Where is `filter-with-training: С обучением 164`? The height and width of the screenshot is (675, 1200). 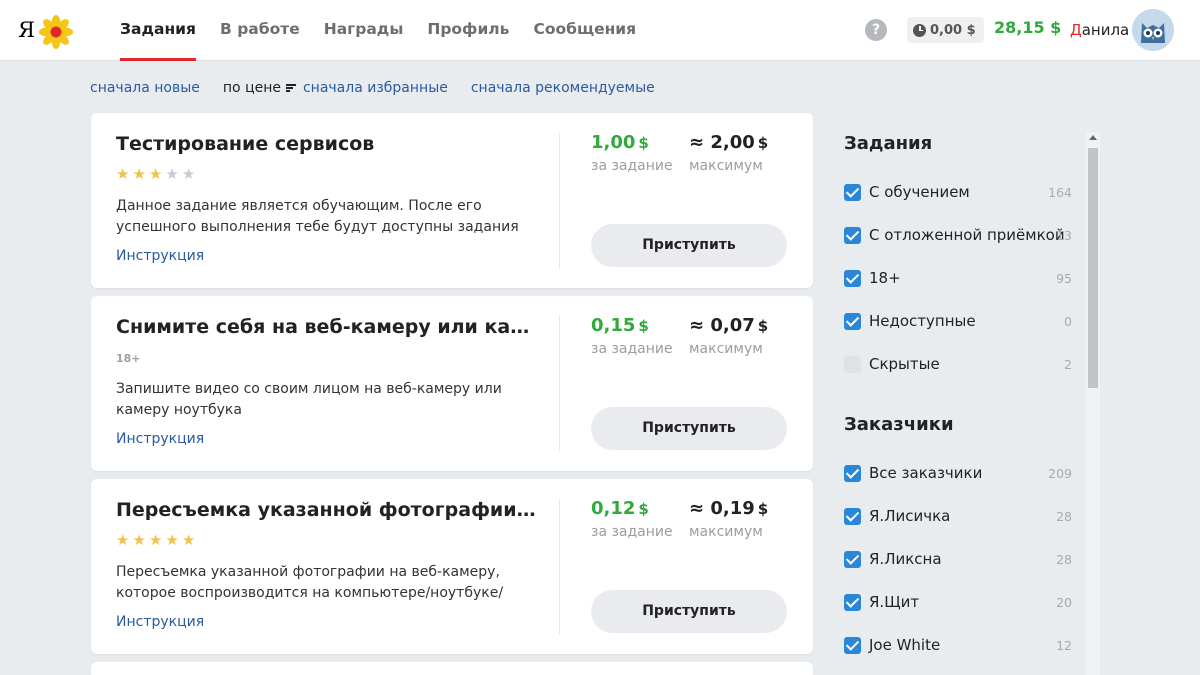
filter-with-training: С обучением 164 is located at coordinates (959, 192).